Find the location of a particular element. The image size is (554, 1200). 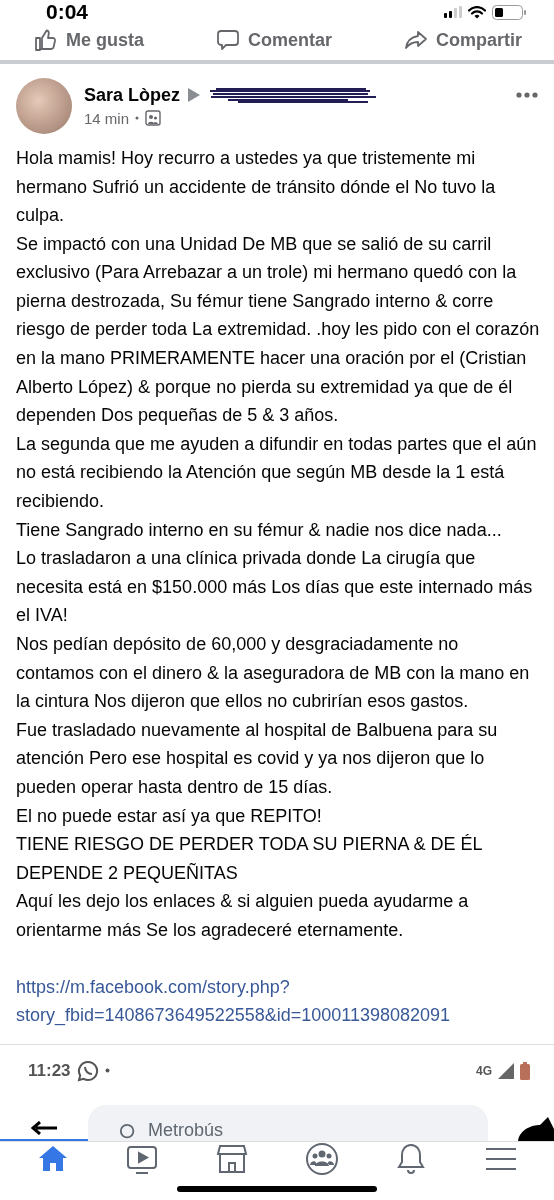

embedded-time: 11:23 is located at coordinates (49, 1070).